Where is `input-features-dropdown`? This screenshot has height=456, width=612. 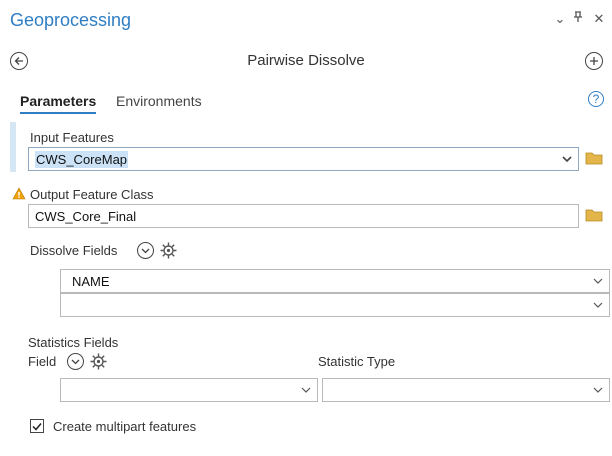 input-features-dropdown is located at coordinates (567, 159).